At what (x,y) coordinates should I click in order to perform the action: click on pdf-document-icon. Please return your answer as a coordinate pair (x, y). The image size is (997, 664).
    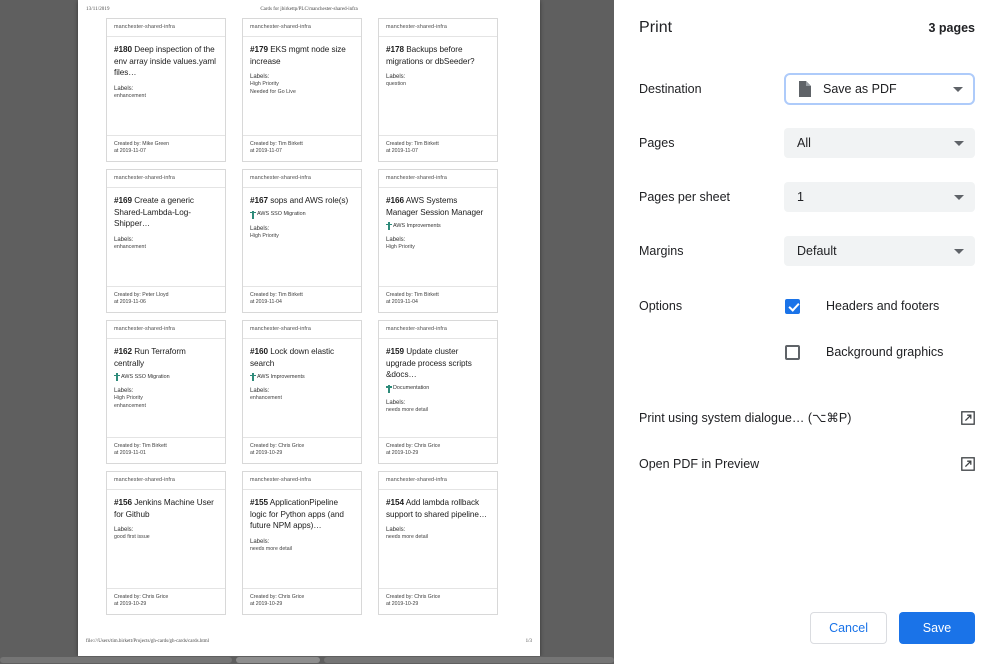
    Looking at the image, I should click on (804, 89).